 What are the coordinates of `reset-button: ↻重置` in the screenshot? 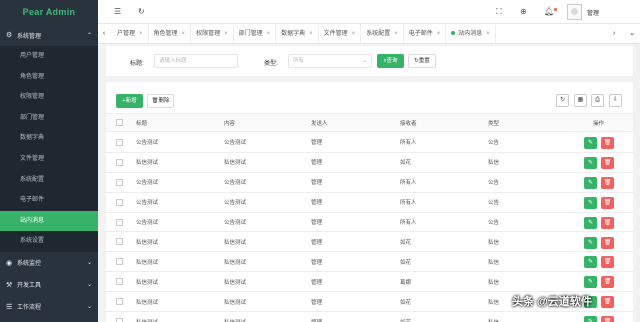 It's located at (422, 61).